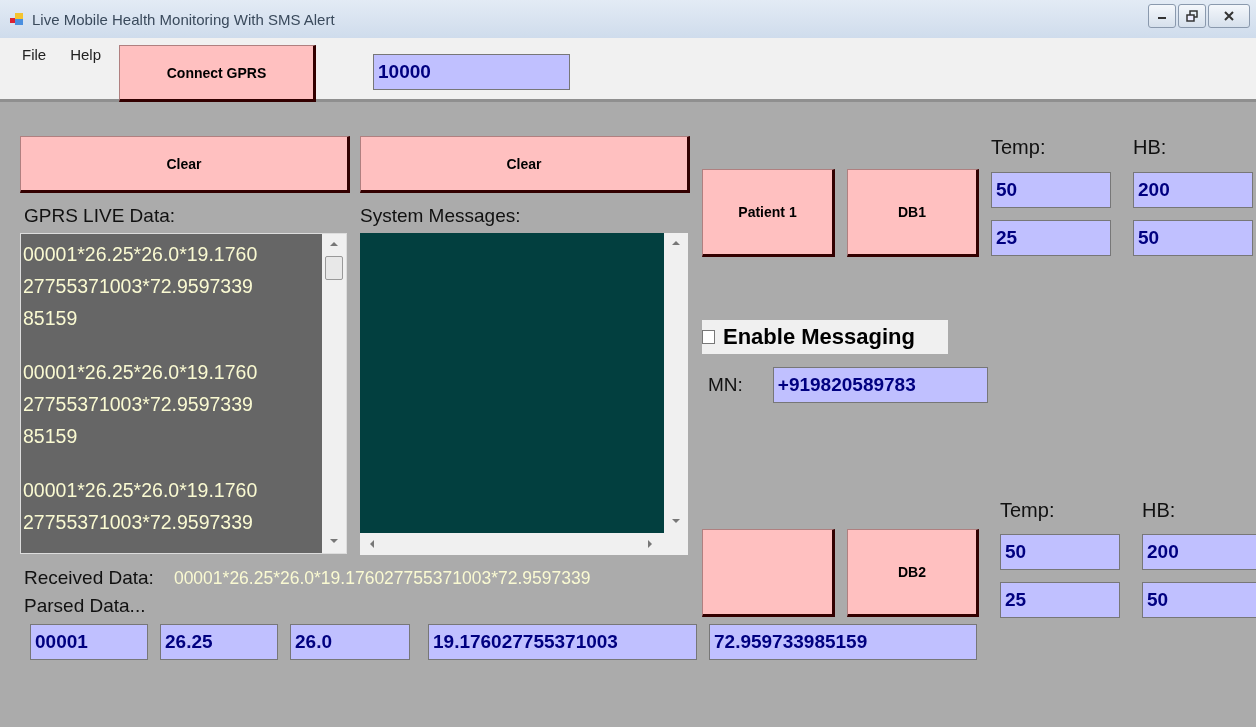 This screenshot has height=727, width=1256. I want to click on menu-item: File, so click(34, 54).